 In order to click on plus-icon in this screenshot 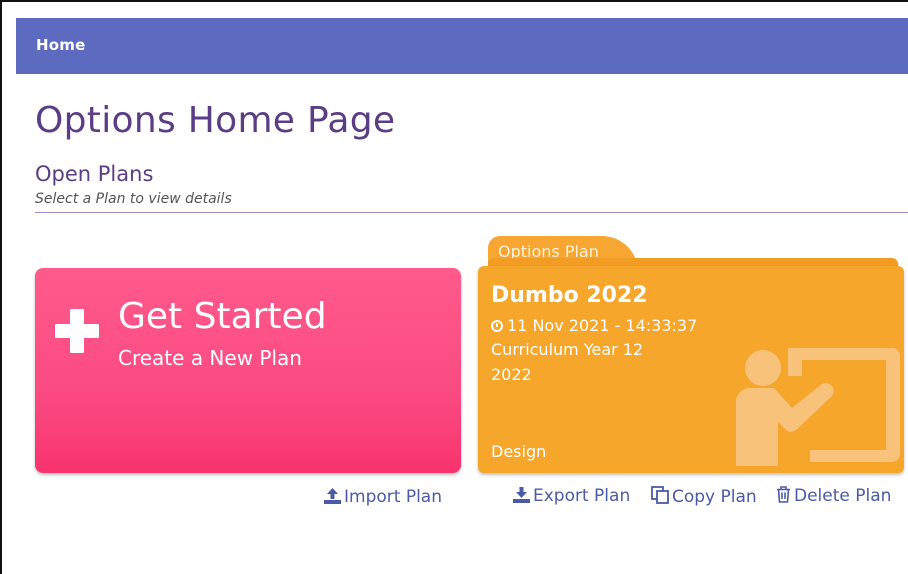, I will do `click(77, 331)`.